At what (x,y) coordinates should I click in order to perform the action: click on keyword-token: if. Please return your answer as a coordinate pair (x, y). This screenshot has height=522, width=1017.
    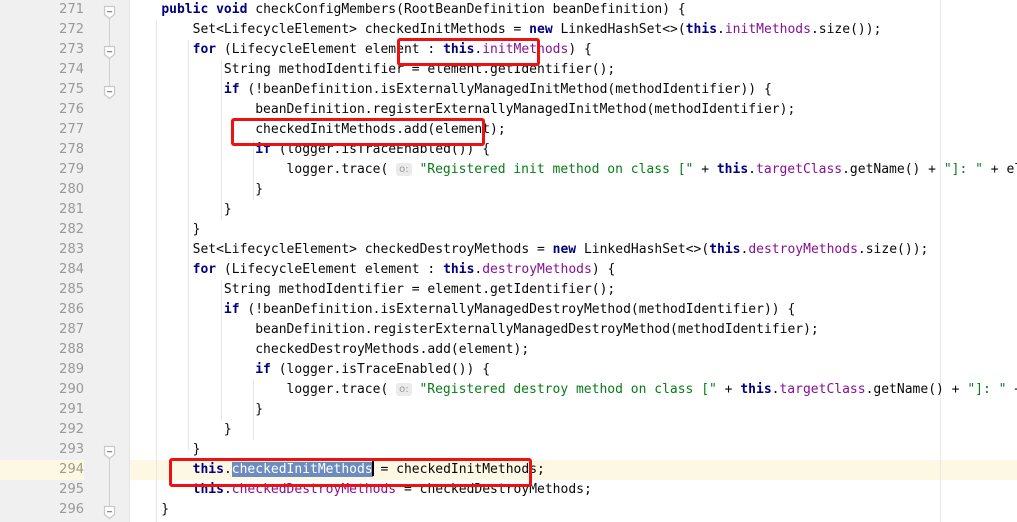
    Looking at the image, I should click on (263, 369).